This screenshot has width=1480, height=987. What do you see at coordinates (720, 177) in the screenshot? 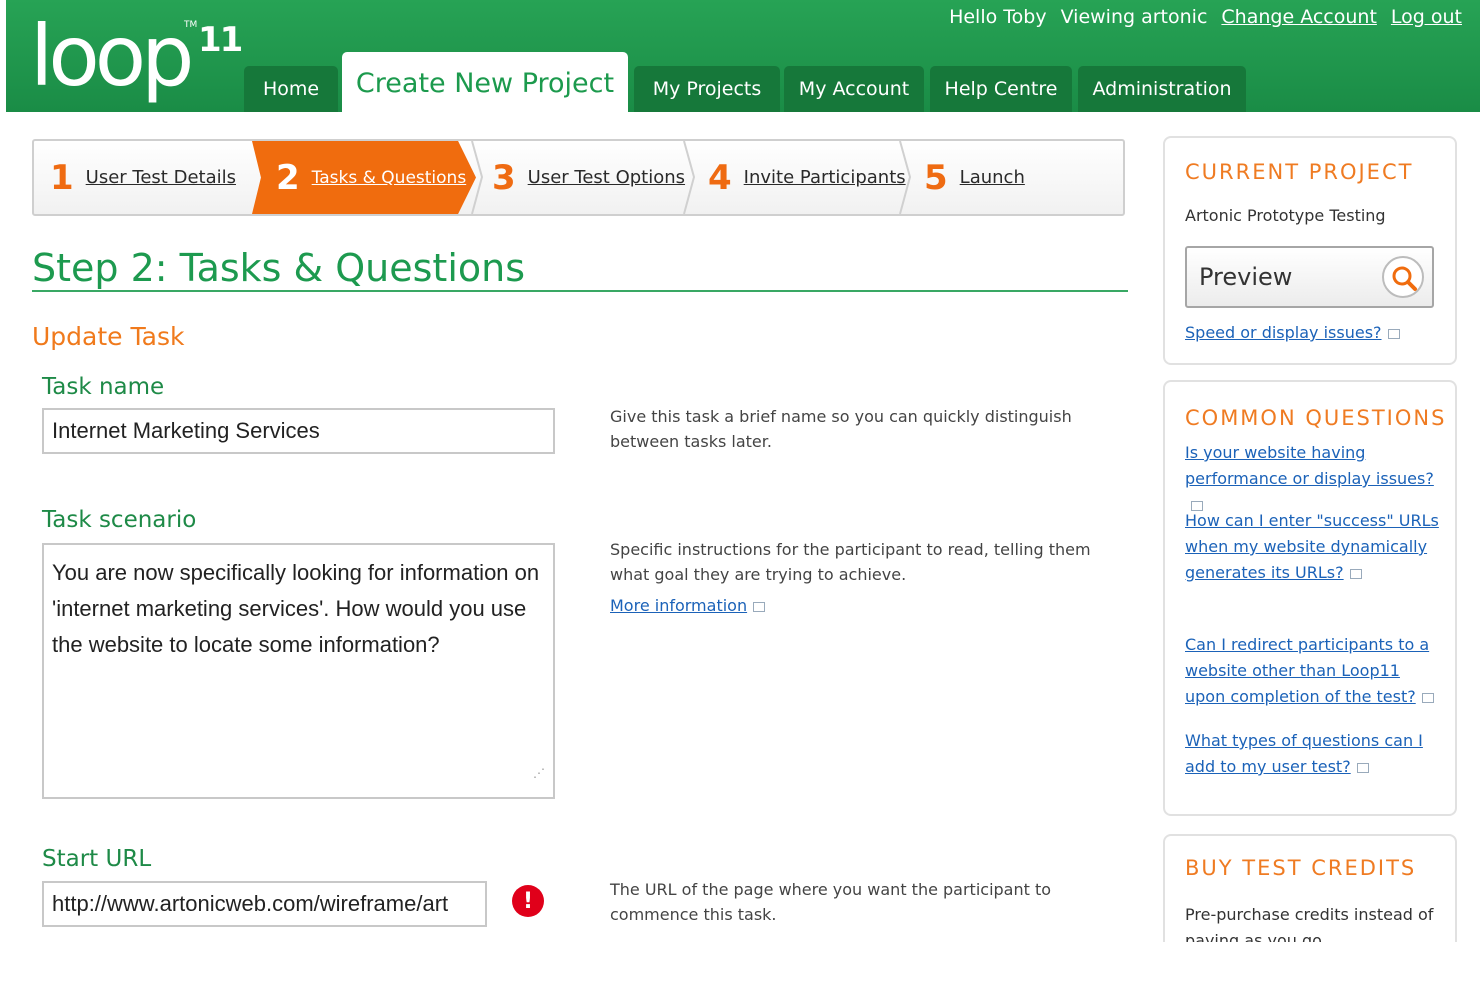
I see `step-number: 4` at bounding box center [720, 177].